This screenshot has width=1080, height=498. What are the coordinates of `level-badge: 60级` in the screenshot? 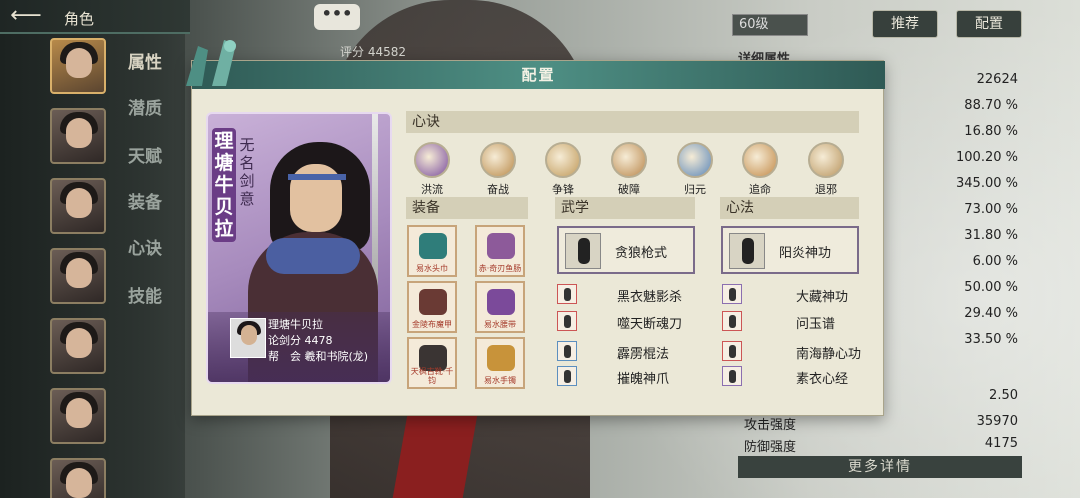 It's located at (770, 25).